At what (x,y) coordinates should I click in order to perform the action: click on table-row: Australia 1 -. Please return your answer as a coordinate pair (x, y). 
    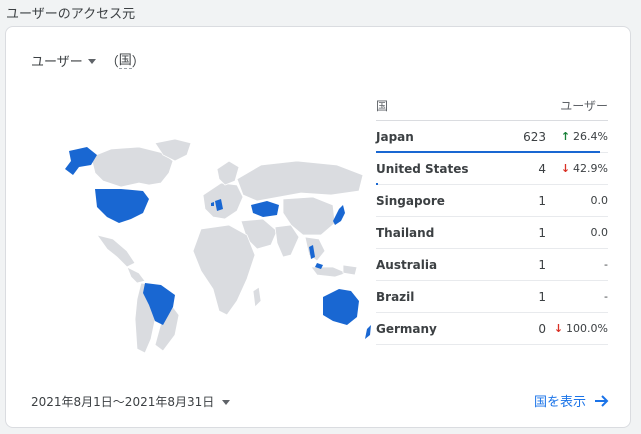
    Looking at the image, I should click on (492, 265).